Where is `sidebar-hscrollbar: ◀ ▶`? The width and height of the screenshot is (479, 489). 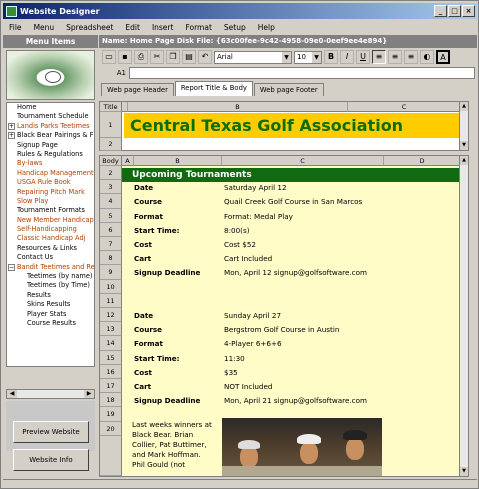
sidebar-hscrollbar: ◀ ▶ is located at coordinates (50, 394).